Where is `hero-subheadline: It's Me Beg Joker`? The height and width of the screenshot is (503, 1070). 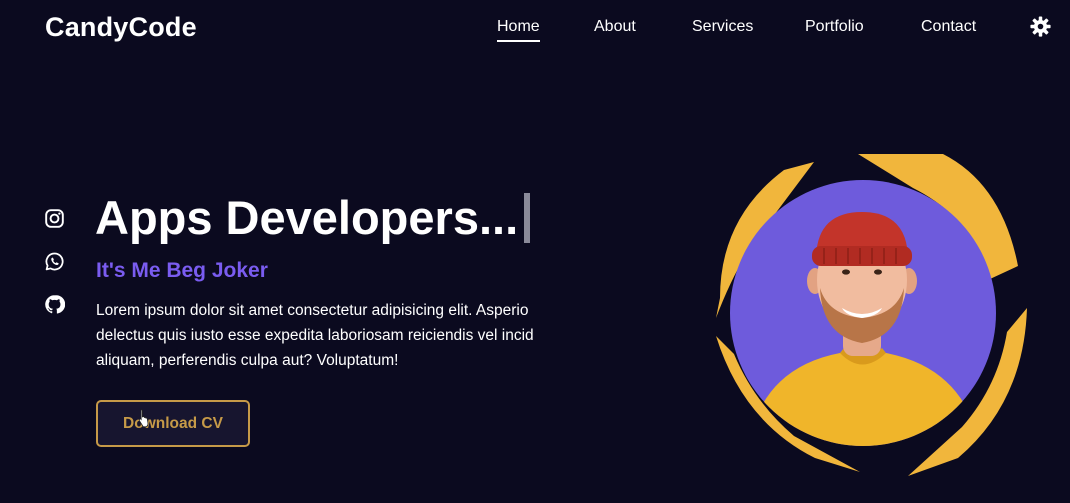
hero-subheadline: It's Me Beg Joker is located at coordinates (182, 270).